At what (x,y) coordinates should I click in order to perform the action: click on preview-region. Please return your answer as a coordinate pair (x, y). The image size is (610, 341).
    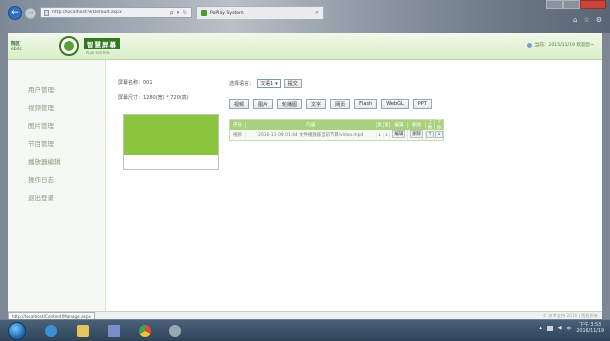
    Looking at the image, I should click on (171, 135).